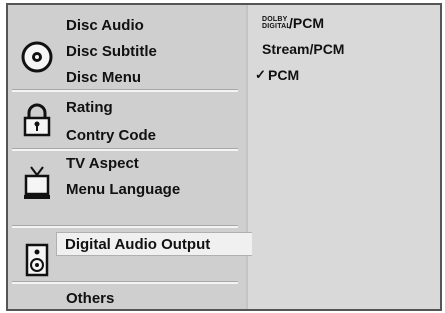 Image resolution: width=445 pixels, height=313 pixels. What do you see at coordinates (138, 244) in the screenshot?
I see `menu-item-label: Digital Audio Output` at bounding box center [138, 244].